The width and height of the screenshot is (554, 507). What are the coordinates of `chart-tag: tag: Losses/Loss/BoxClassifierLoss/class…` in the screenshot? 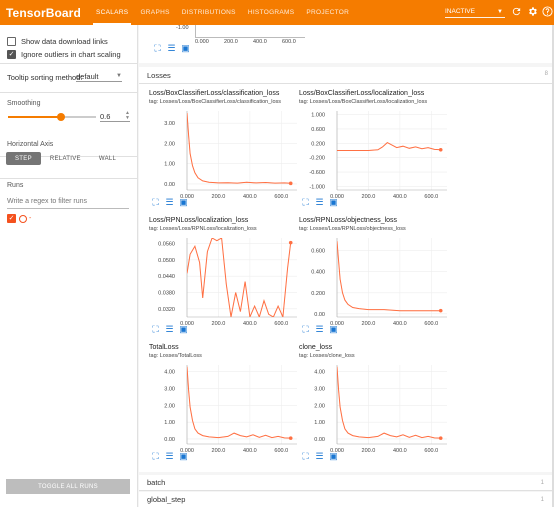 It's located at (215, 102).